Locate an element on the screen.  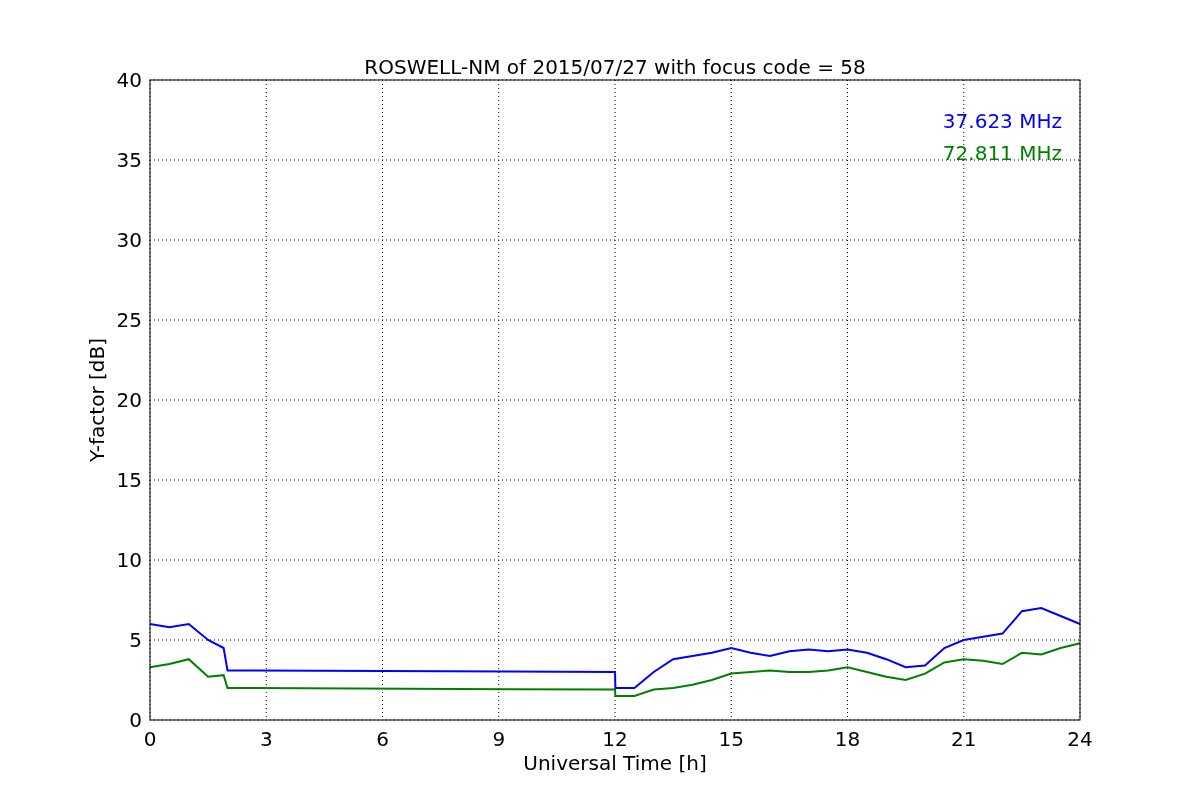
axis-label: Universal Time [h] is located at coordinates (615, 763).